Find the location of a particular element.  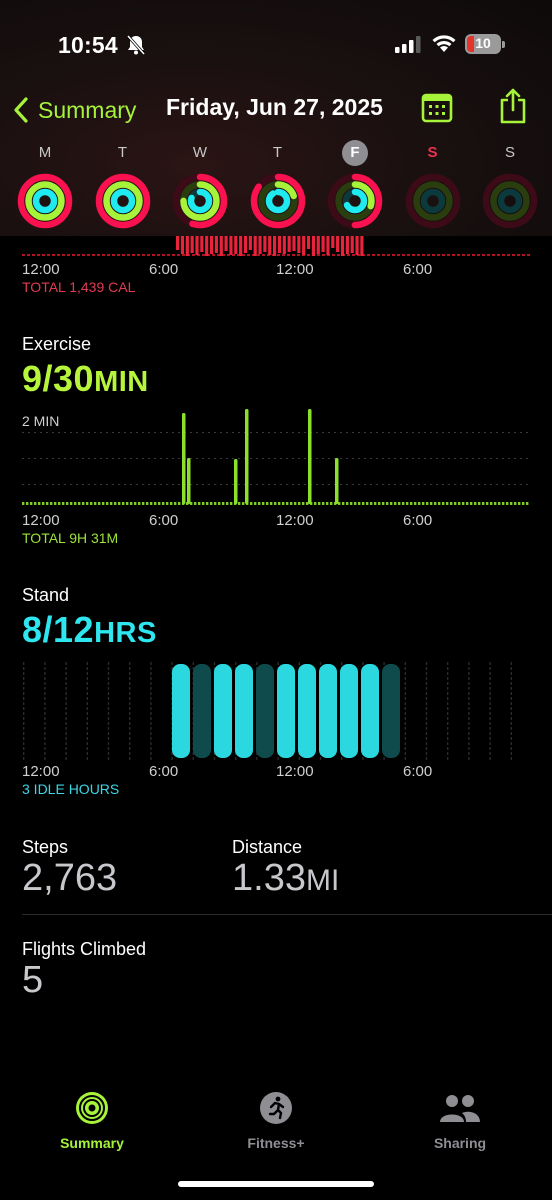

tab-summary: Summary is located at coordinates (92, 1120).